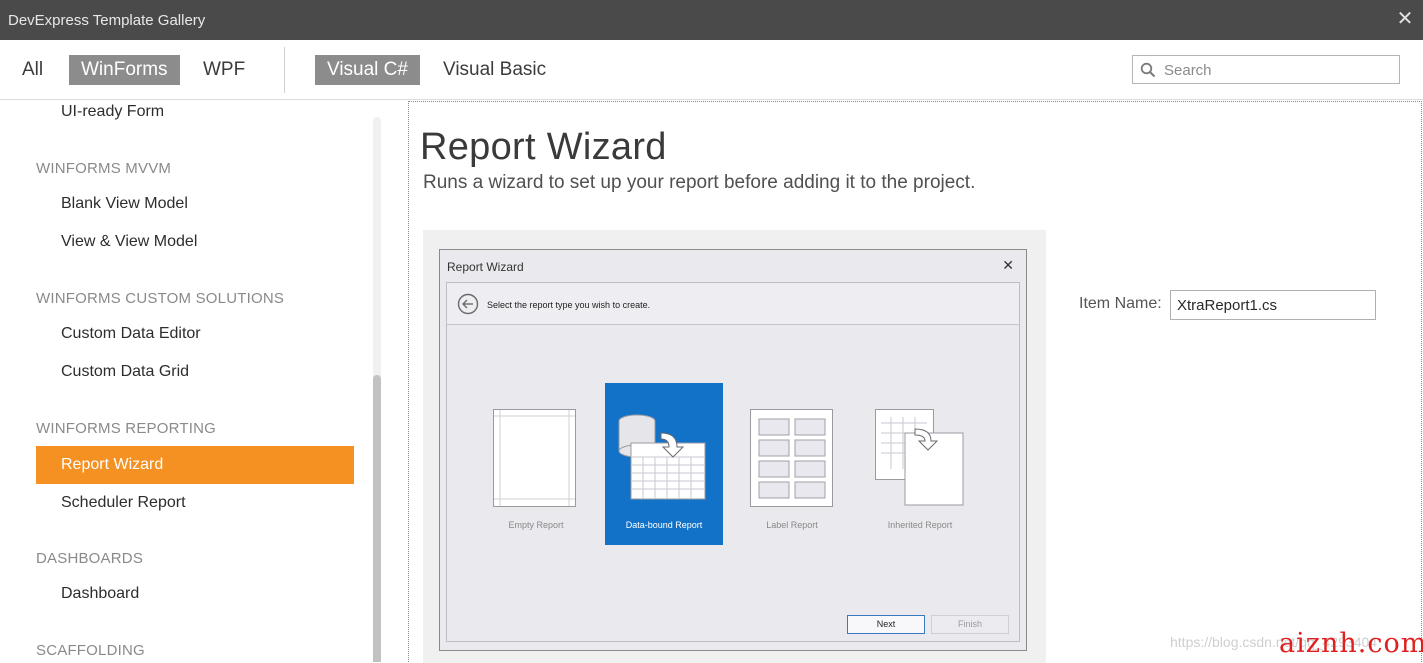 This screenshot has width=1423, height=663. What do you see at coordinates (104, 168) in the screenshot?
I see `sidebar-group-mvvm: WINFORMS MVVM` at bounding box center [104, 168].